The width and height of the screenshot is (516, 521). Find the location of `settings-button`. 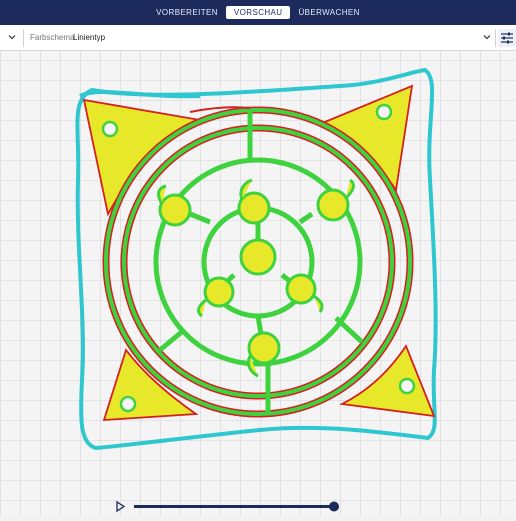

settings-button is located at coordinates (507, 38).